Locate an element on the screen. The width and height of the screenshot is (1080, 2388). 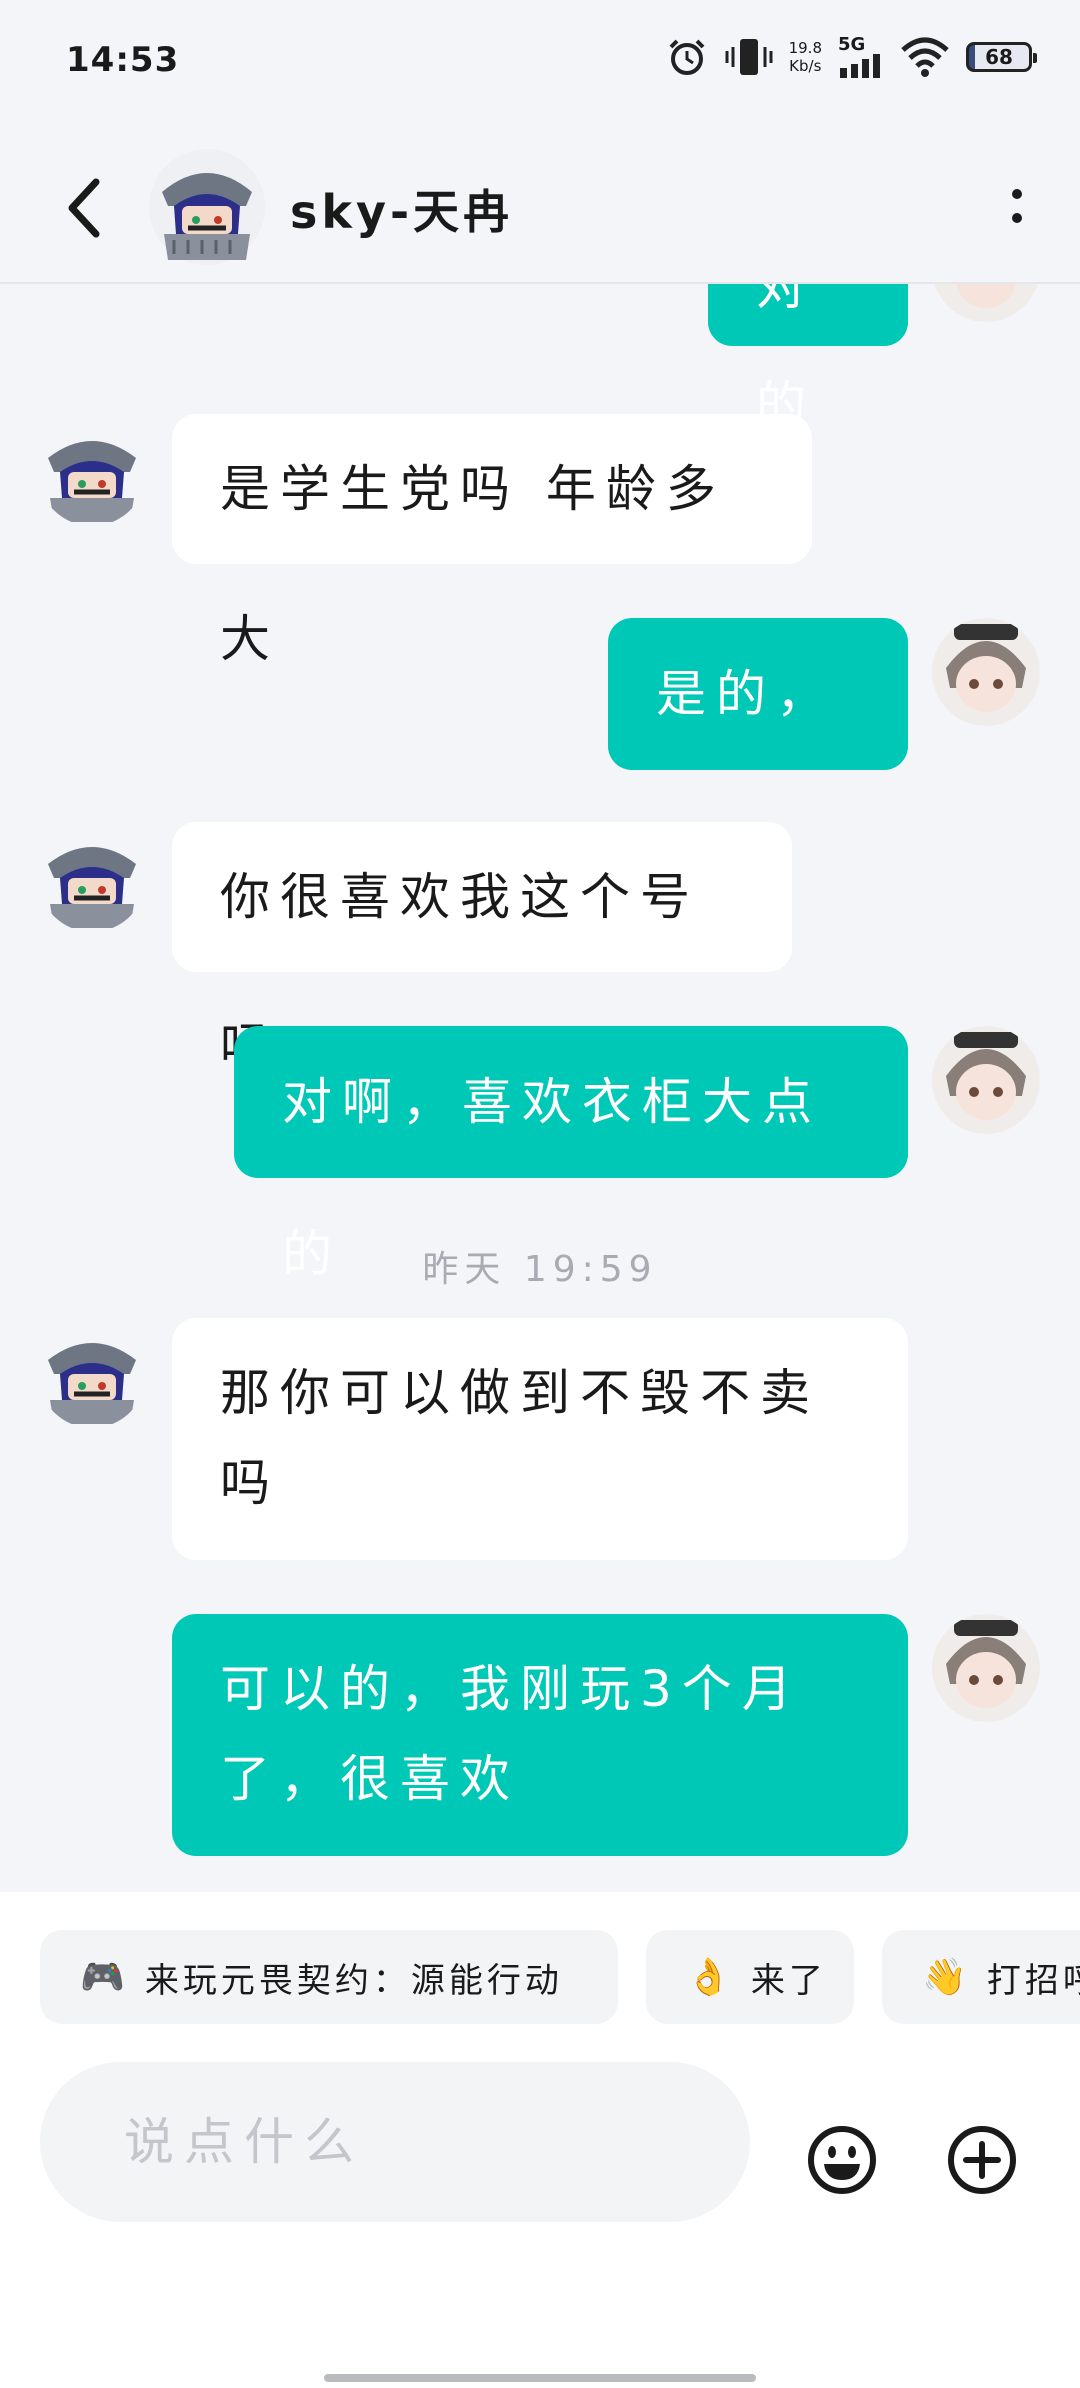
home-indicator is located at coordinates (540, 2378).